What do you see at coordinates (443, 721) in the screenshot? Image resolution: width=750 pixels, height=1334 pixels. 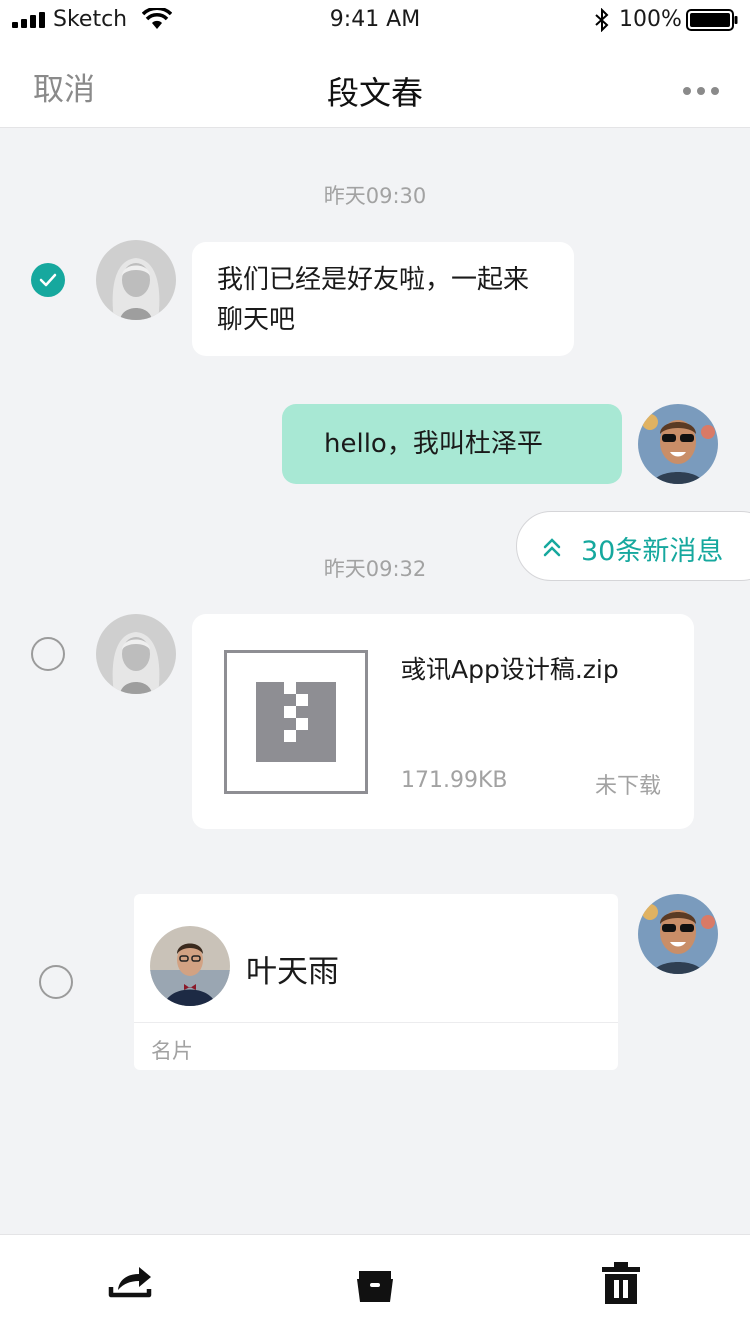 I see `file-message-card: 彧讯App设计稿.zip 171.99KB 未下载` at bounding box center [443, 721].